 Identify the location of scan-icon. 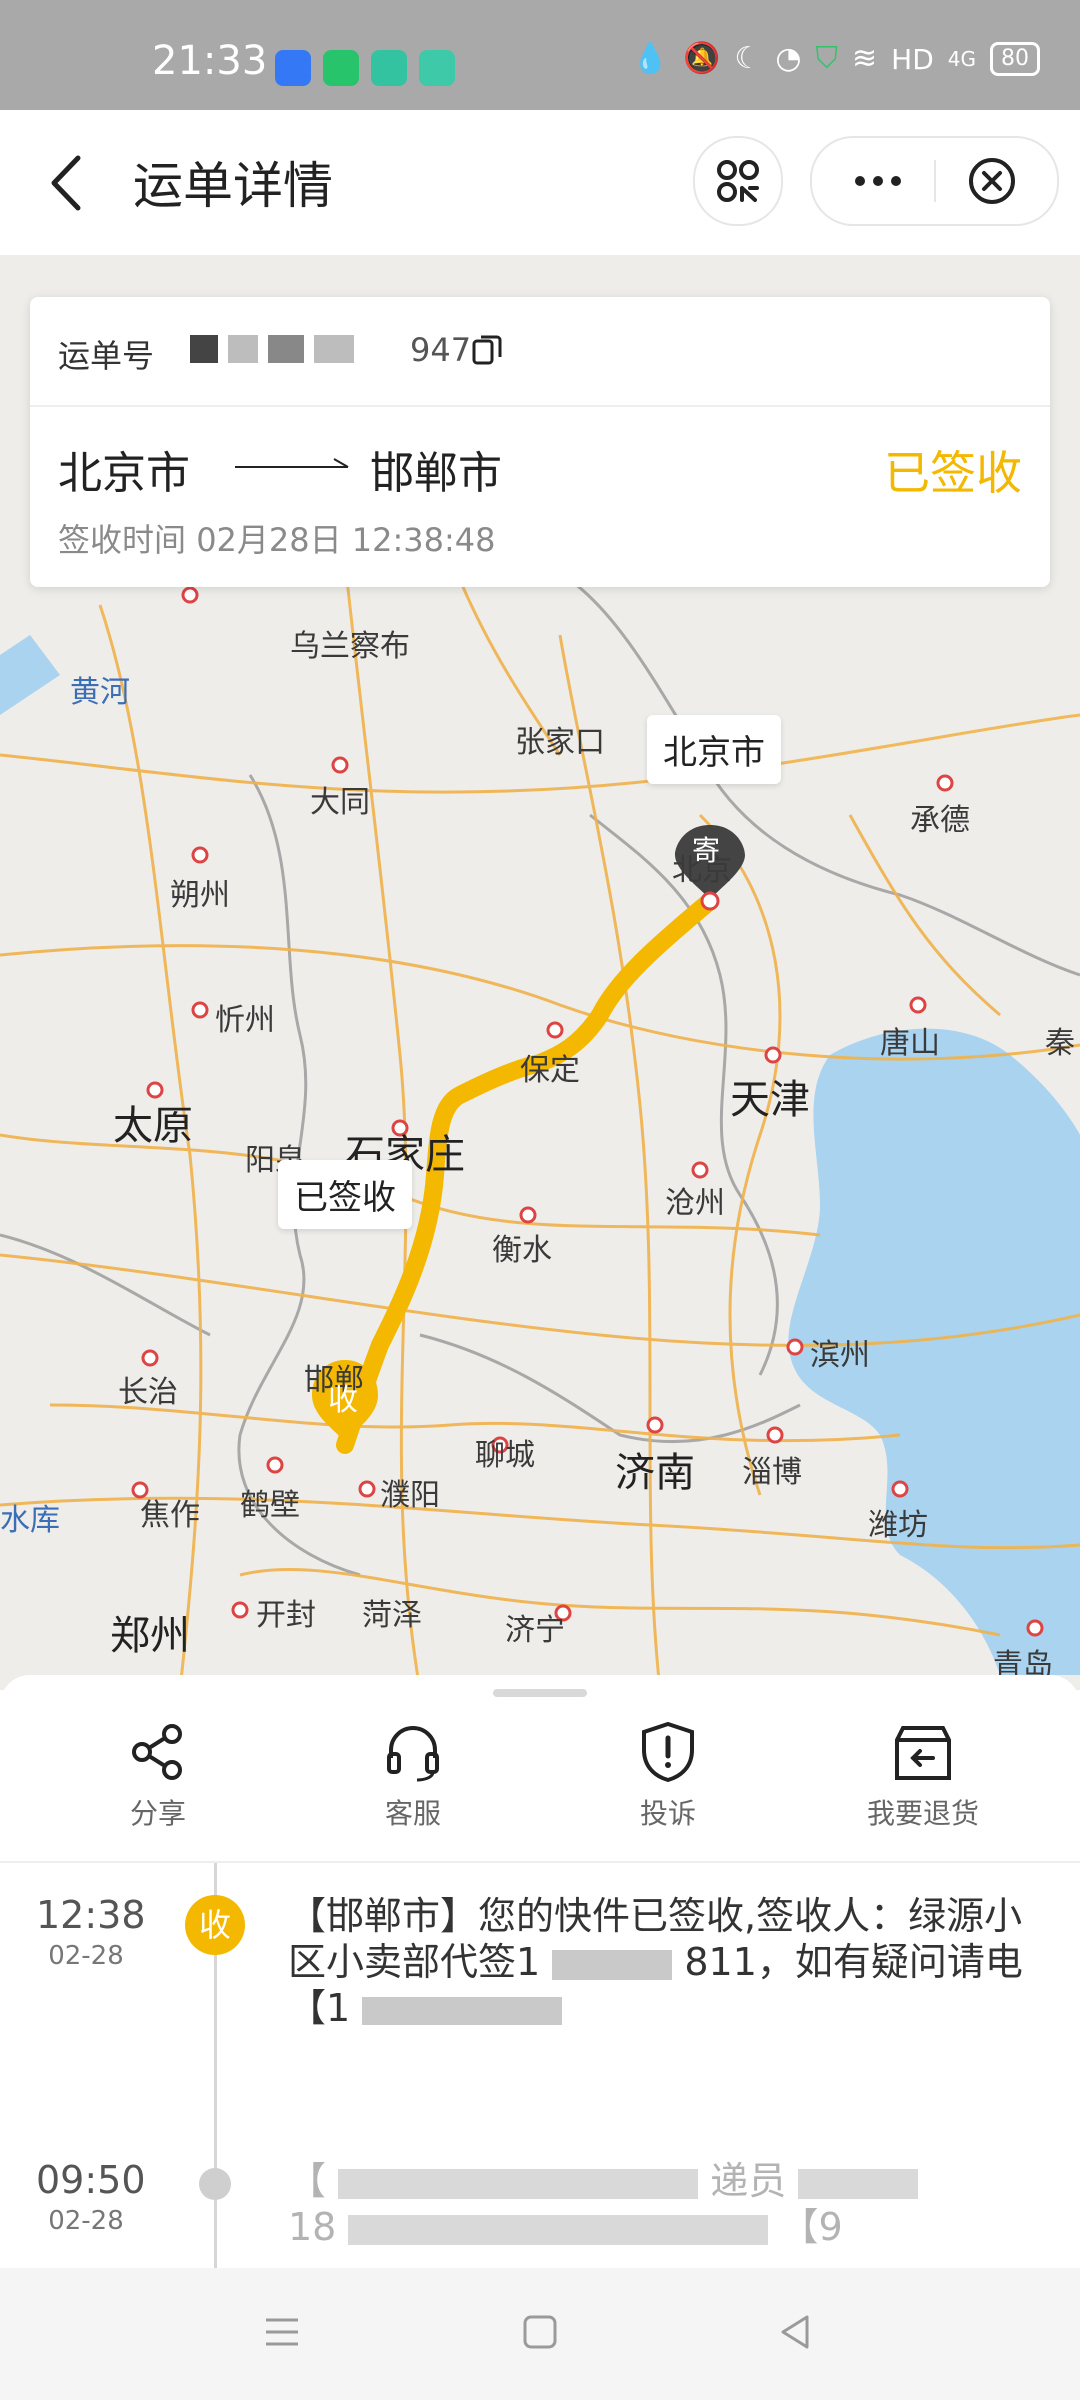
(738, 181).